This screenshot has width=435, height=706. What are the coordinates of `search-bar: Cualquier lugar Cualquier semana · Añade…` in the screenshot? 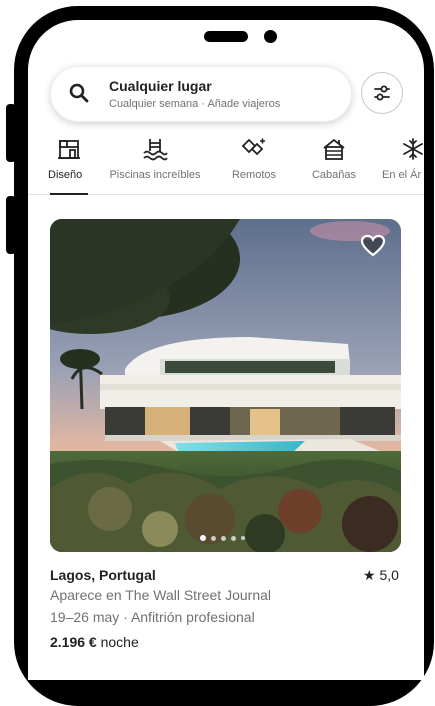 It's located at (201, 94).